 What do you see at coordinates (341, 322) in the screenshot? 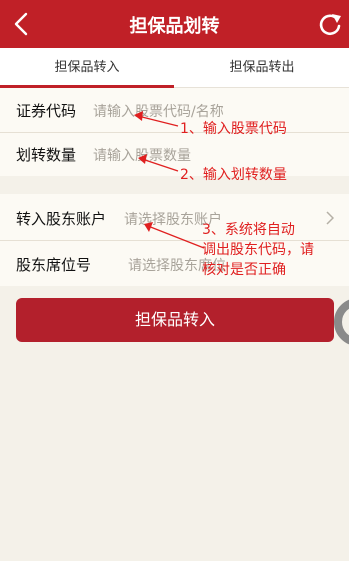
I see `loading-spinner-icon` at bounding box center [341, 322].